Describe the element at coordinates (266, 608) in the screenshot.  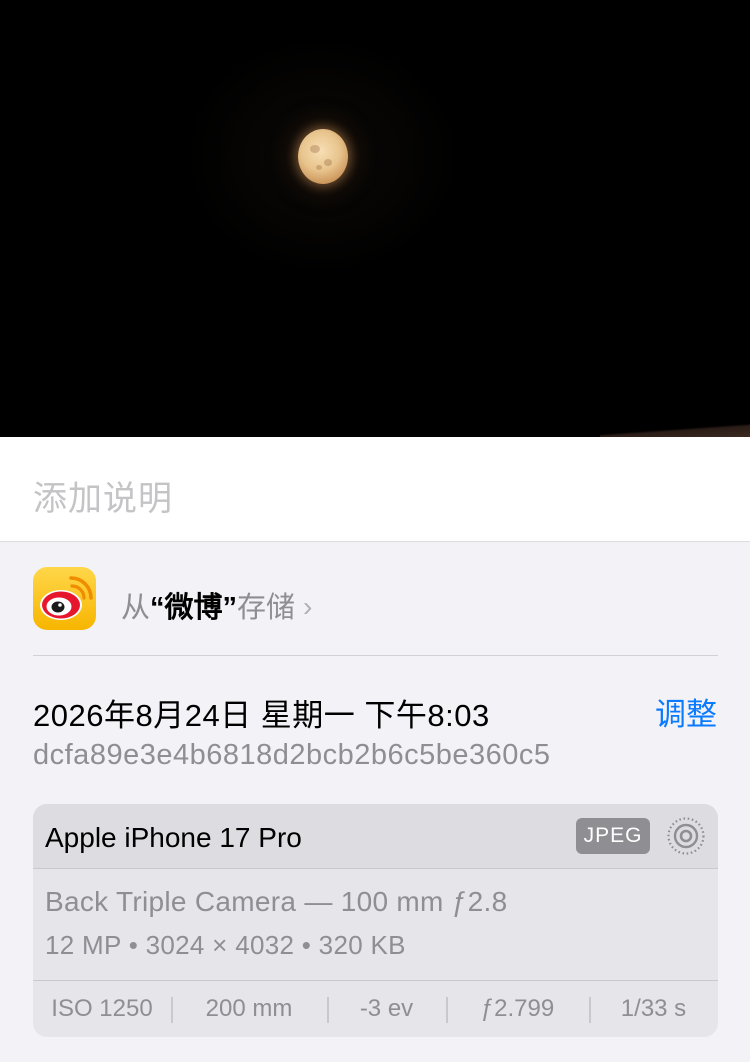
I see `saved-from-suffix: 存储` at that location.